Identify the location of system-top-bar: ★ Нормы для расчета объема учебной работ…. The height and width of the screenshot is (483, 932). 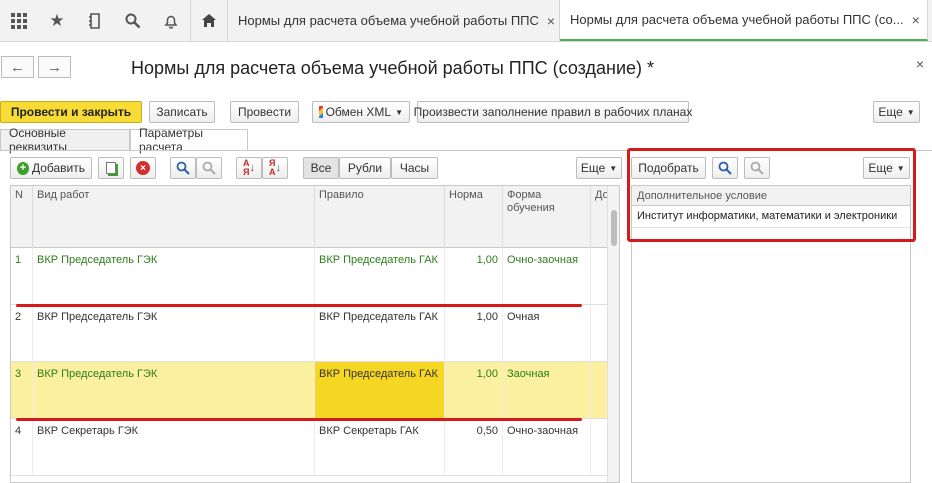
(466, 21).